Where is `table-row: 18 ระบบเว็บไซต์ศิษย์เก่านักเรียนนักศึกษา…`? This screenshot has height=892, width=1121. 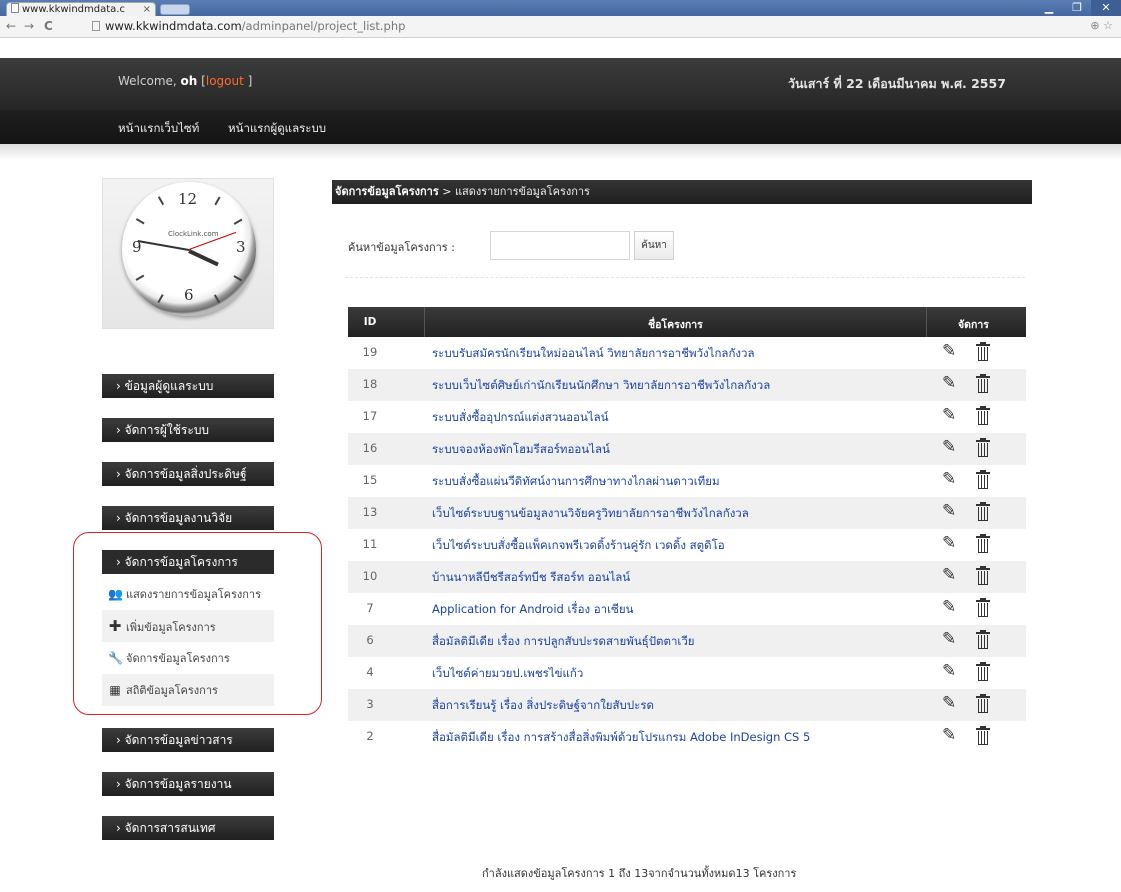
table-row: 18 ระบบเว็บไซต์ศิษย์เก่านักเรียนนักศึกษา… is located at coordinates (687, 385).